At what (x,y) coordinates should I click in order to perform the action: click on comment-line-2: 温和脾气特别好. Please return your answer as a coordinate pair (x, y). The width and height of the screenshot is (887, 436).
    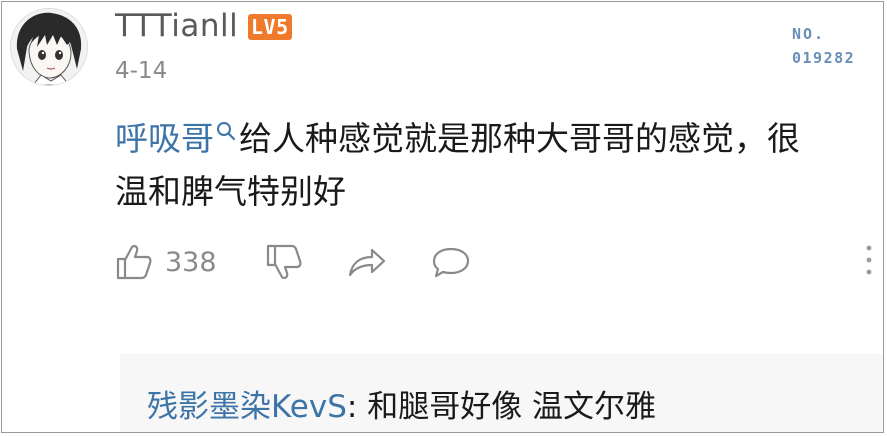
    Looking at the image, I should click on (230, 191).